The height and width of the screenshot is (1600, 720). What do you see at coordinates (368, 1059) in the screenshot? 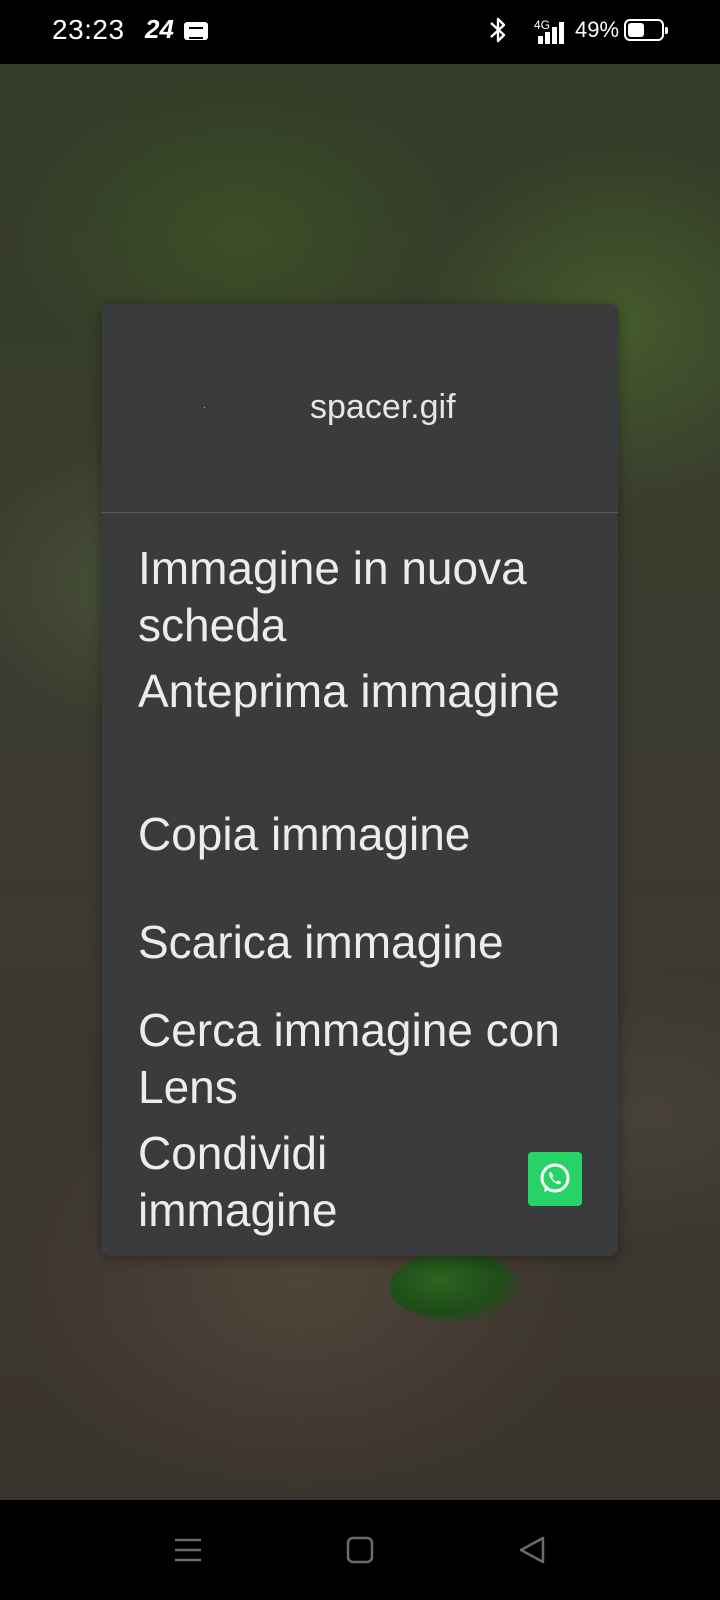
I see `menu-item-search-with-lens: Cerca immagine con Lens` at bounding box center [368, 1059].